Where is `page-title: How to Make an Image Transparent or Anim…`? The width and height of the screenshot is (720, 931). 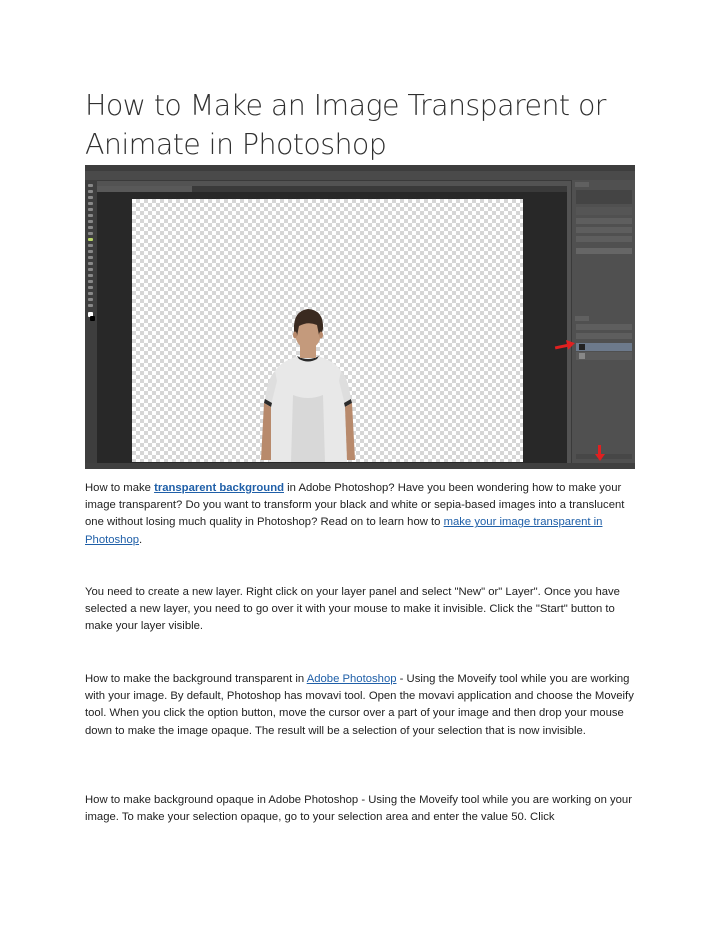
page-title: How to Make an Image Transparent or Anim… is located at coordinates (346, 125).